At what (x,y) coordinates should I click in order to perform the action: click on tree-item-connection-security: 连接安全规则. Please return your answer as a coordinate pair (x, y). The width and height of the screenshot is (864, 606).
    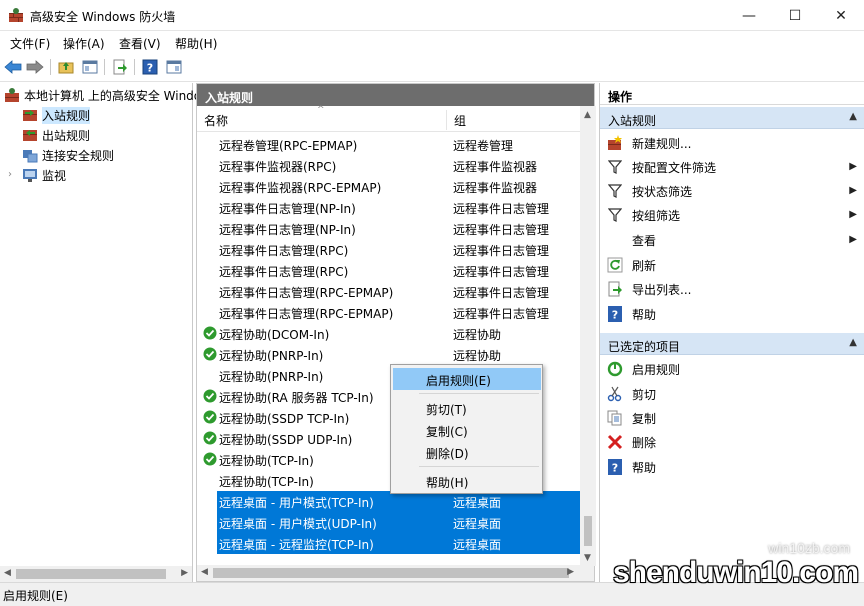
    Looking at the image, I should click on (68, 155).